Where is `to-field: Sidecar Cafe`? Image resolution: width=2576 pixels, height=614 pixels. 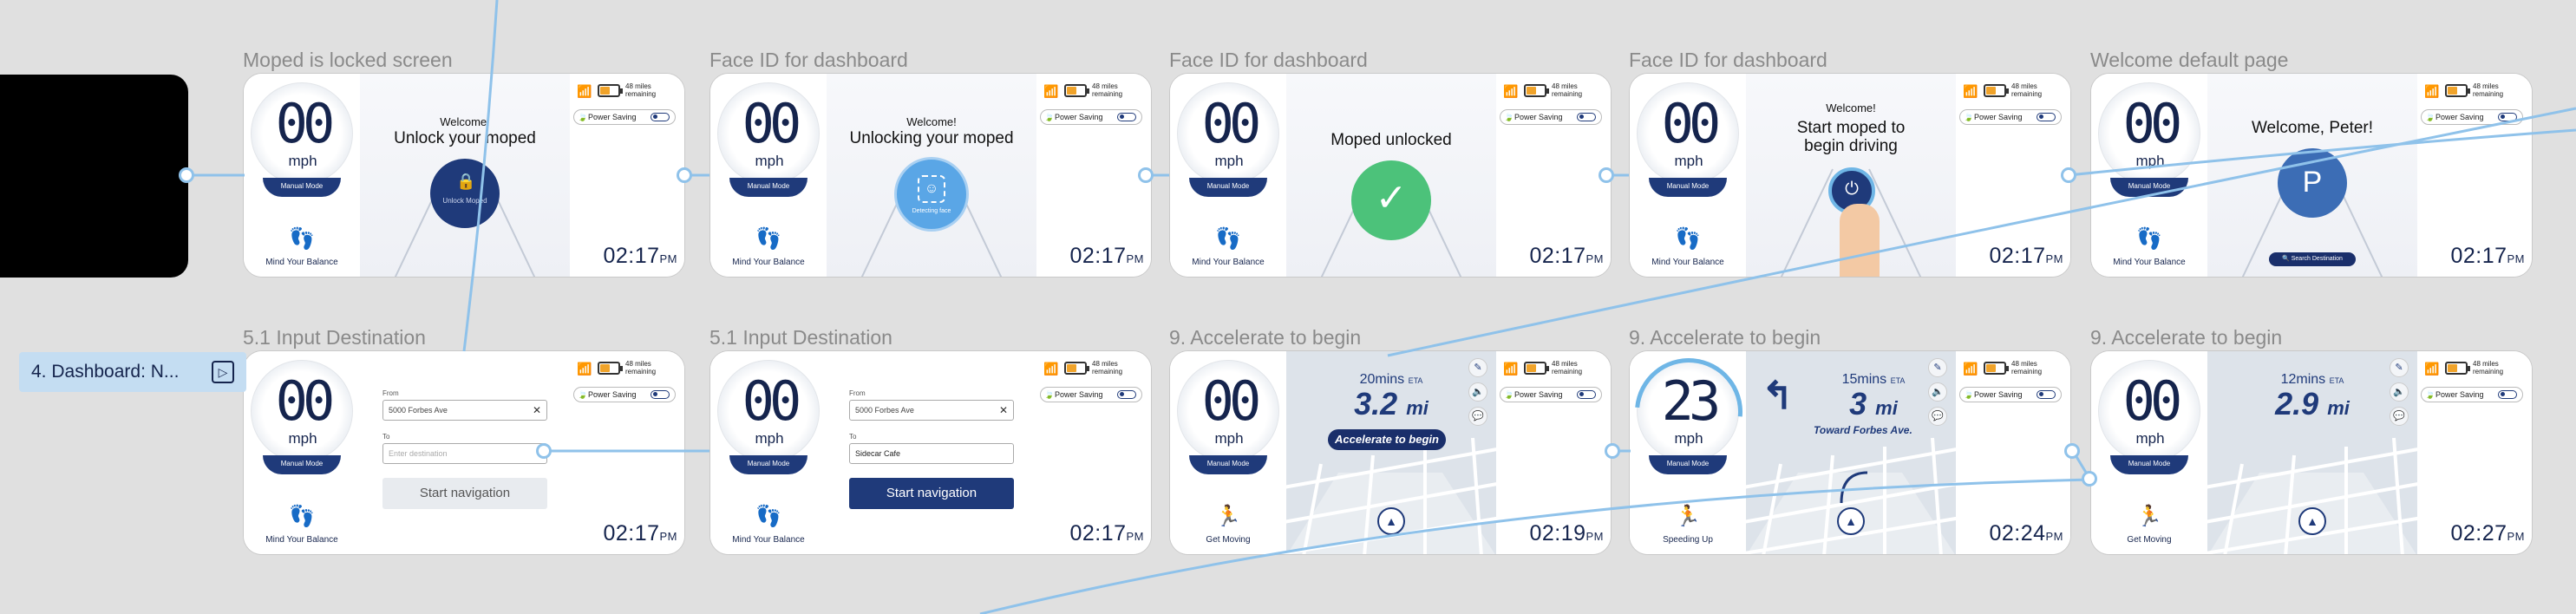
to-field: Sidecar Cafe is located at coordinates (931, 453).